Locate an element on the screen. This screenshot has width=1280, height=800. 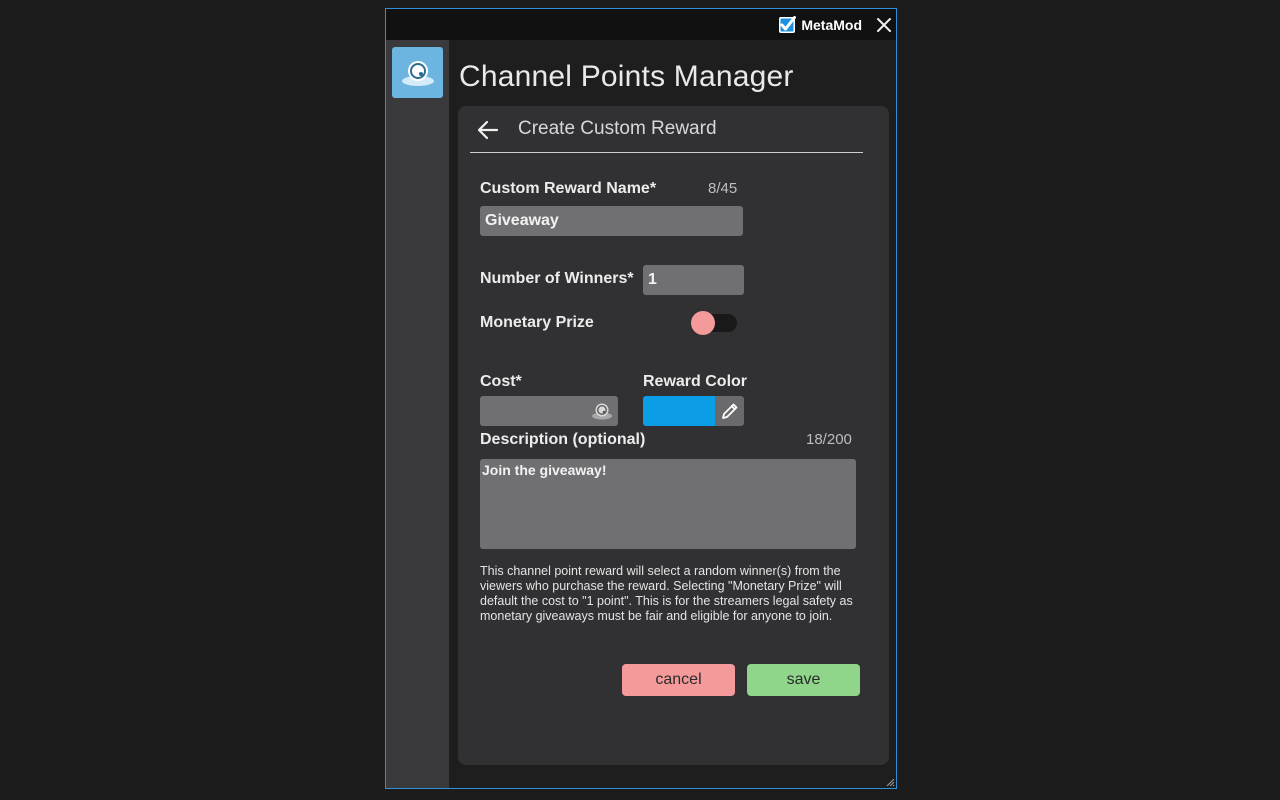
close-icon is located at coordinates (884, 25).